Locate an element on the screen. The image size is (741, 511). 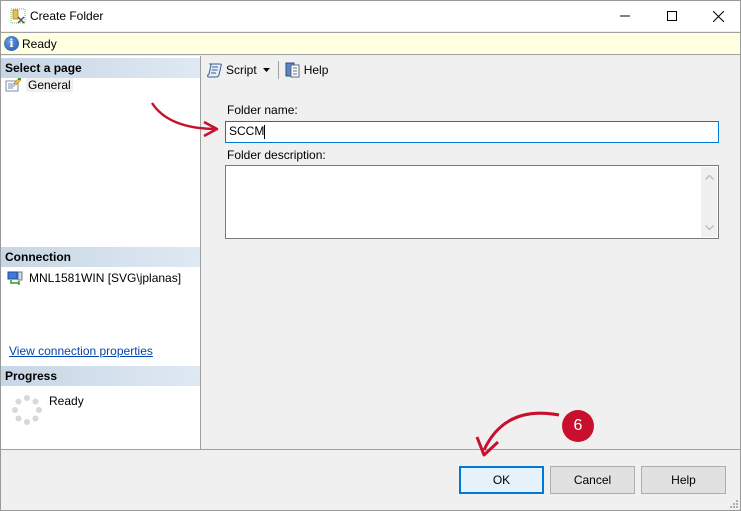
script-label: Script is located at coordinates (241, 70).